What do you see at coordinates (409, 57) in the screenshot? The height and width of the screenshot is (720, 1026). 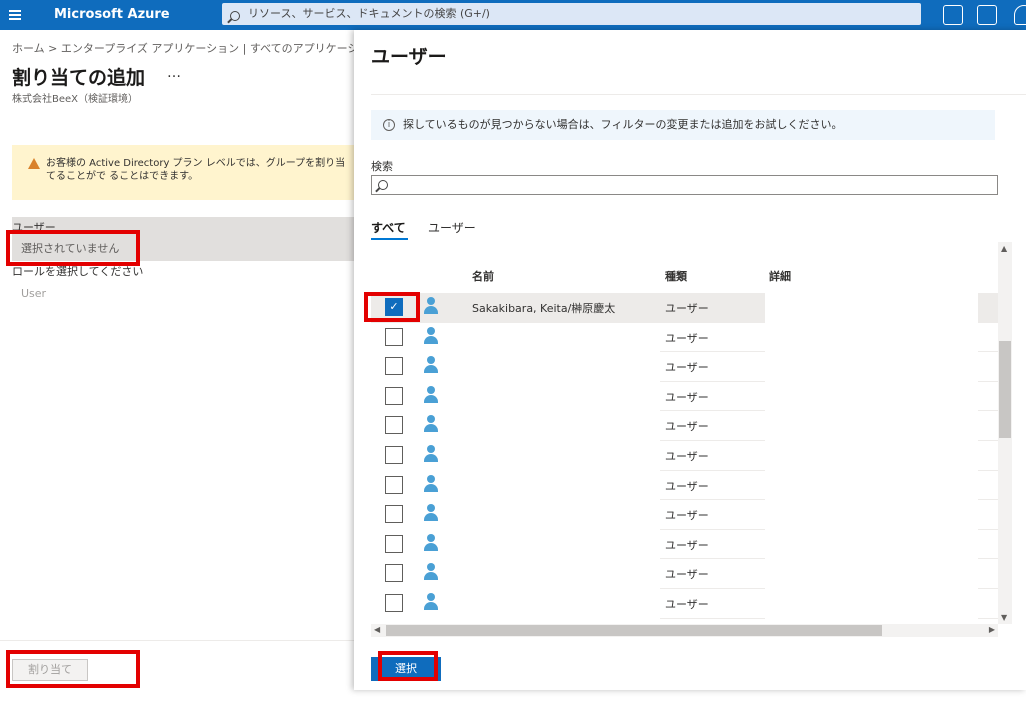 I see `panel-title: ユーザー` at bounding box center [409, 57].